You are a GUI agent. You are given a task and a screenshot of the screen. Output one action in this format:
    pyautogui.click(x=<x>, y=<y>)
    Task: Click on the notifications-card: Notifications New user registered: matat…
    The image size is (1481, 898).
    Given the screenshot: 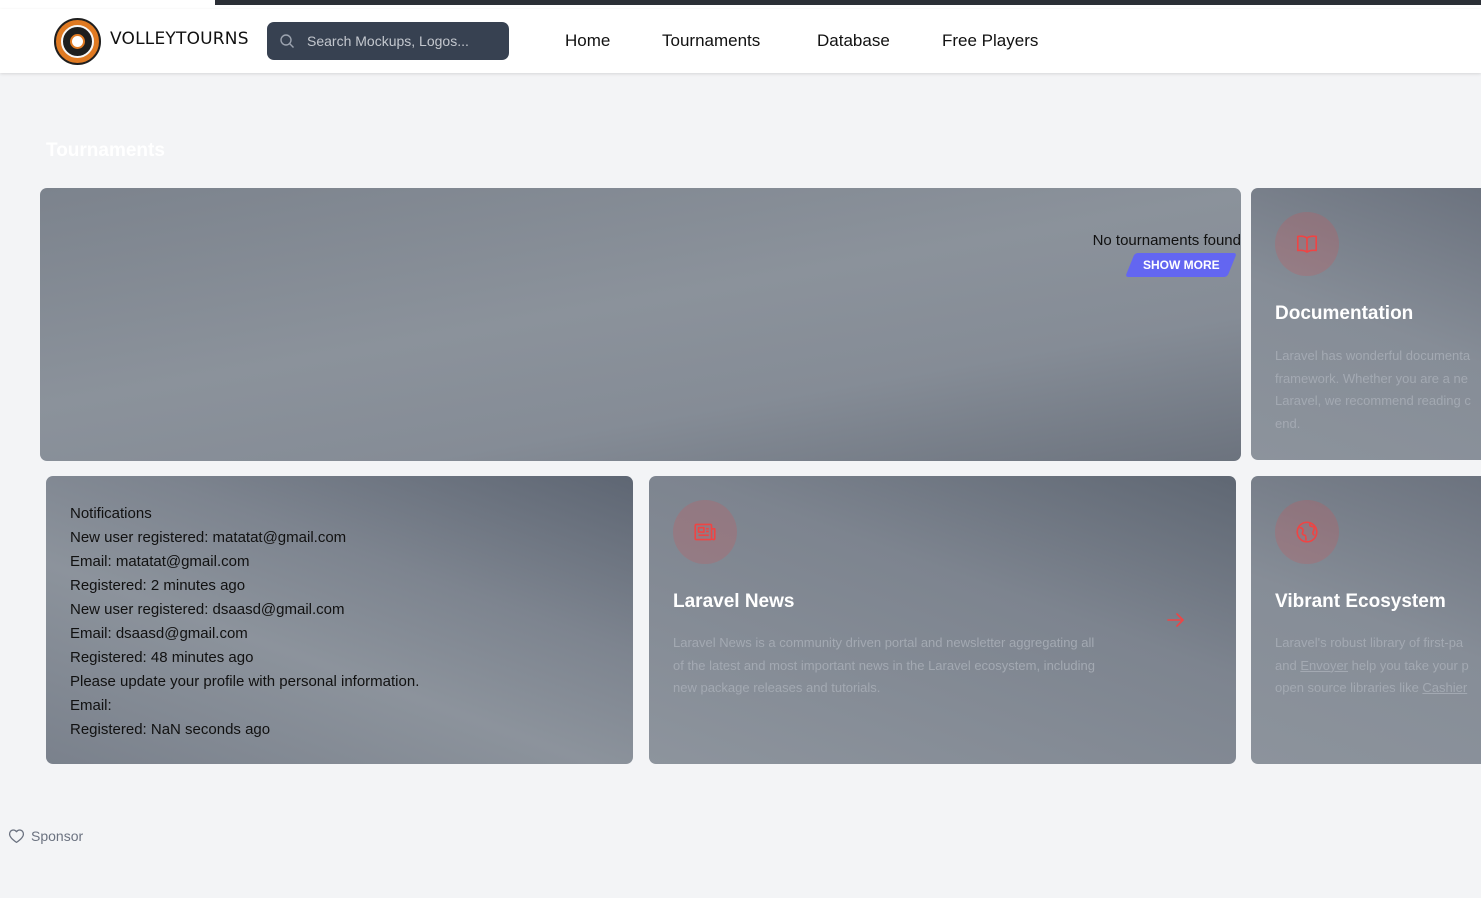 What is the action you would take?
    pyautogui.click(x=339, y=620)
    